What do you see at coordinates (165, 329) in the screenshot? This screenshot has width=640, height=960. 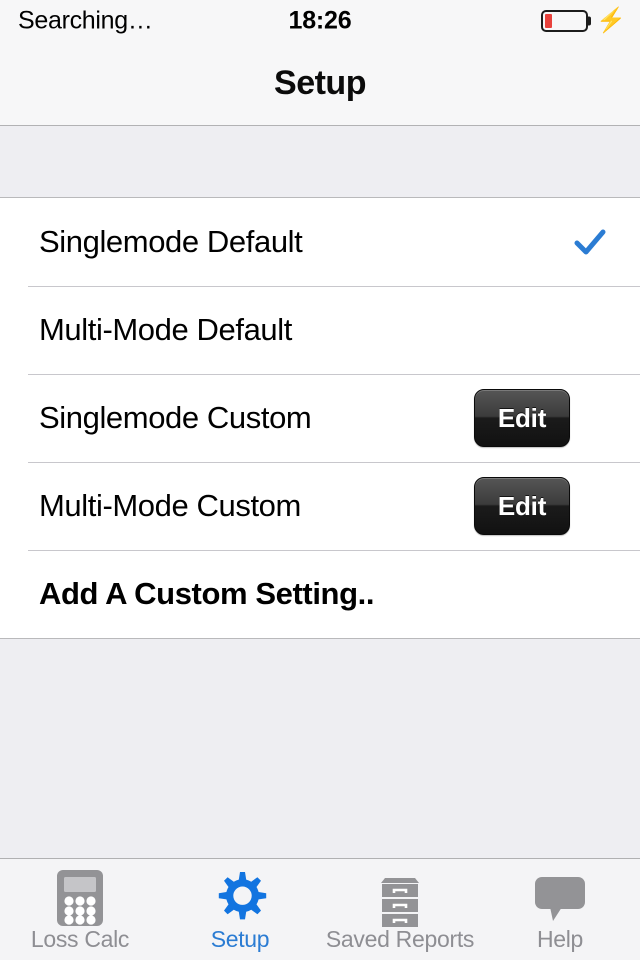 I see `table-row-label: Multi-Mode Default` at bounding box center [165, 329].